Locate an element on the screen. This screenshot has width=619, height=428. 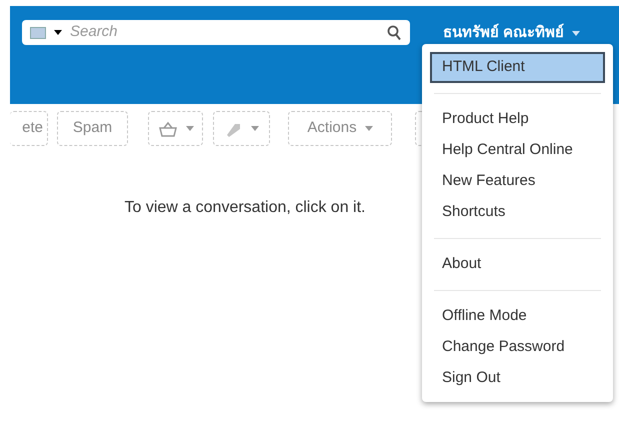
basket-icon is located at coordinates (168, 128).